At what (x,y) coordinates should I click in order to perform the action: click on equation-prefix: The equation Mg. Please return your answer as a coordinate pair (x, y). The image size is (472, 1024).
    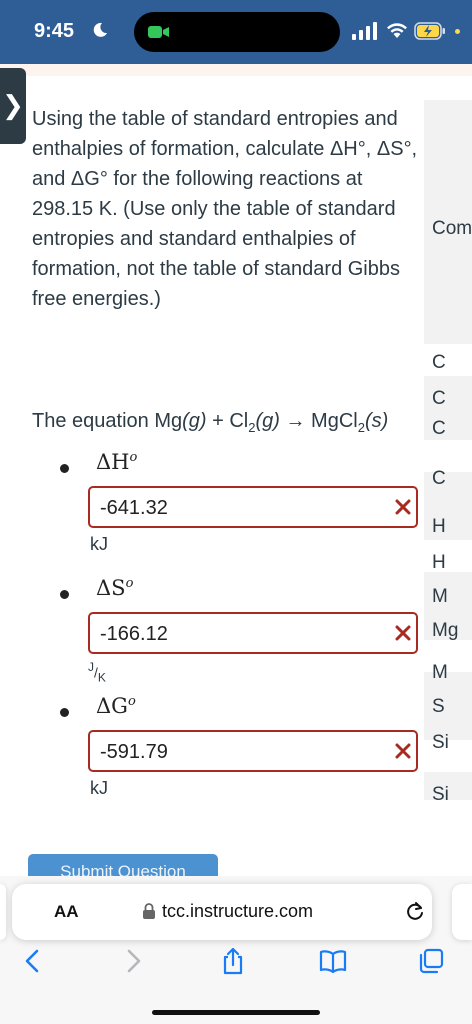
    Looking at the image, I should click on (107, 421).